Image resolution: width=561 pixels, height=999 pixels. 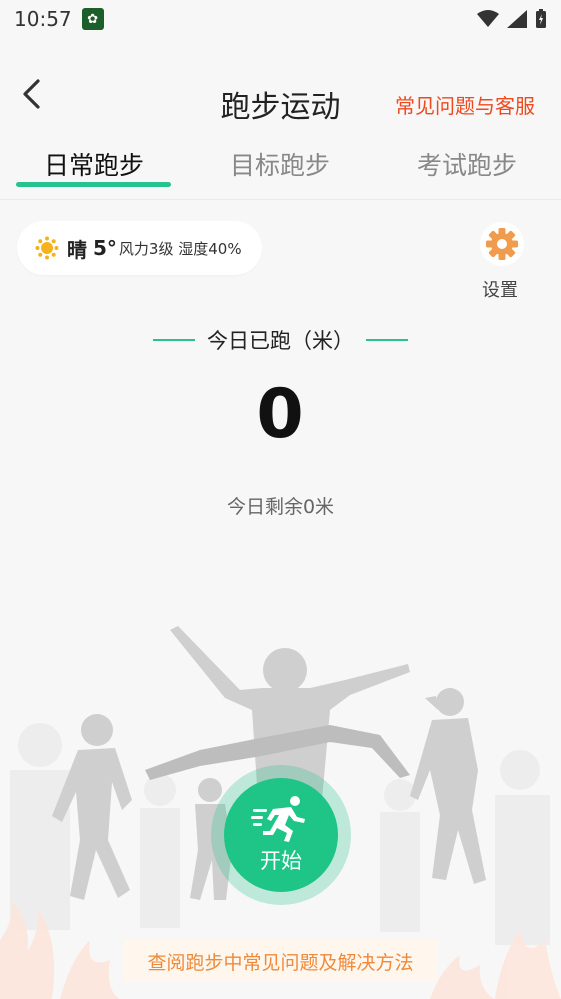 I want to click on header-line-right, so click(x=387, y=340).